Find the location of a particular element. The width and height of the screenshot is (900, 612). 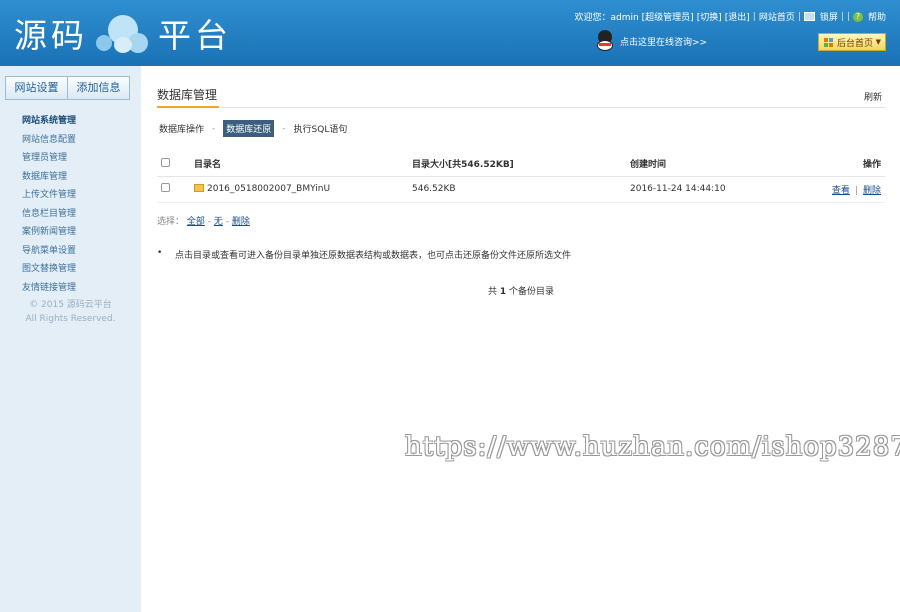

qq-consult: 点击这里在线咨询>> is located at coordinates (651, 41).